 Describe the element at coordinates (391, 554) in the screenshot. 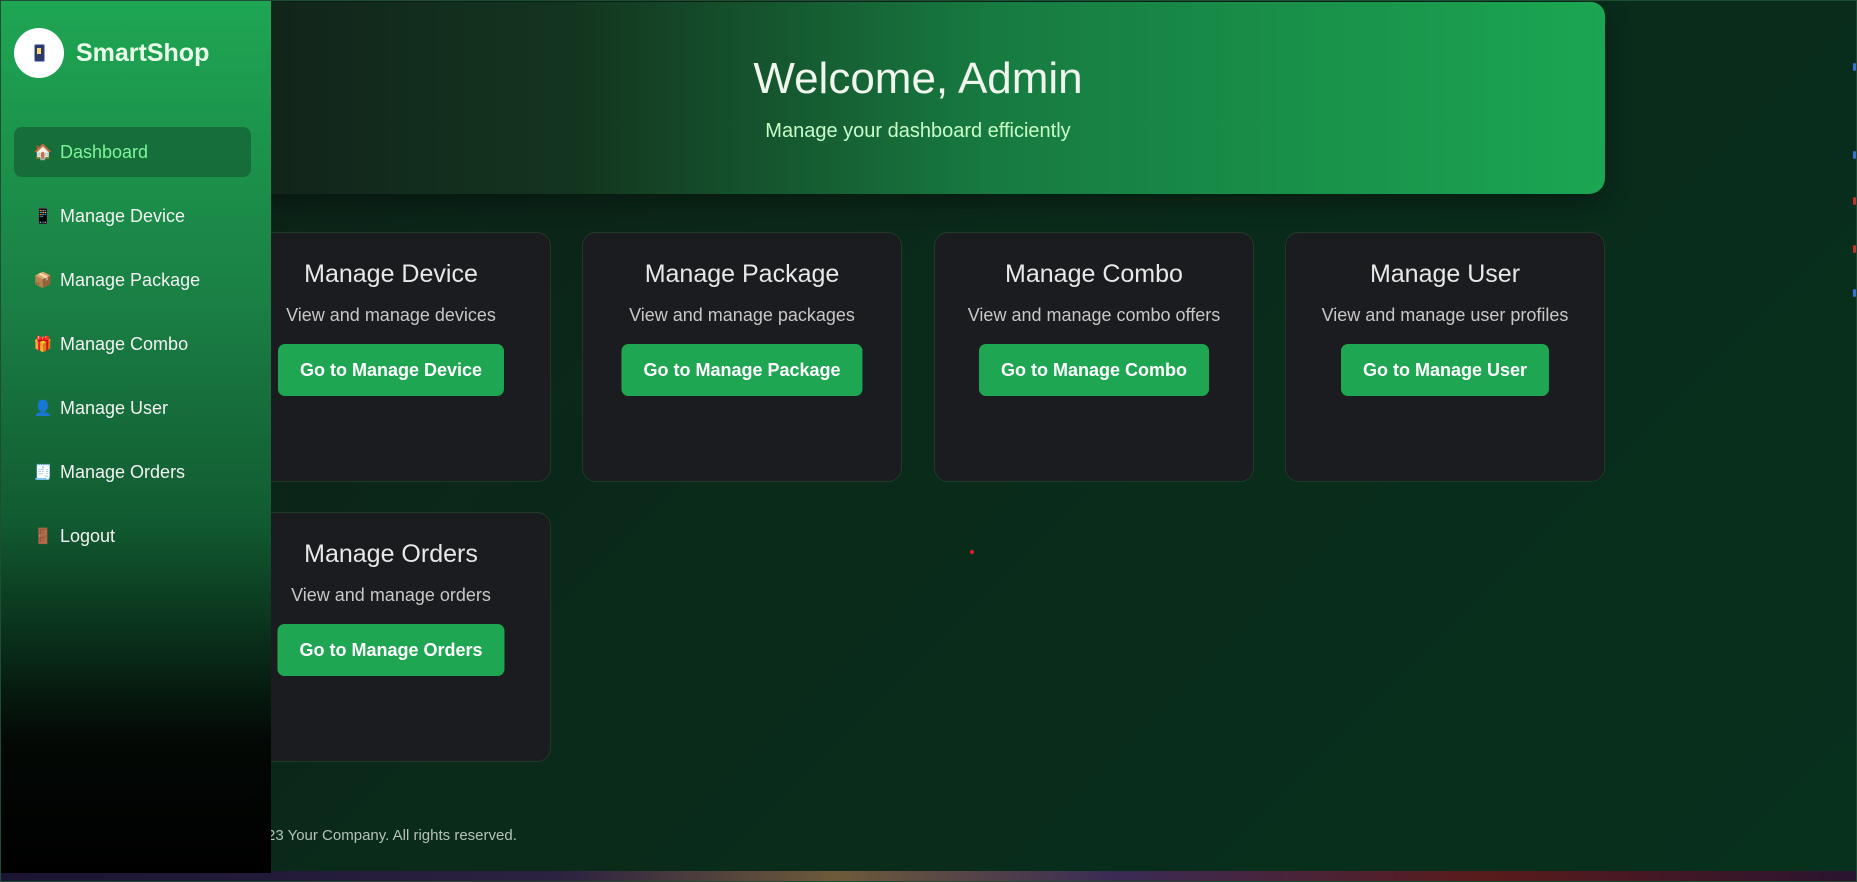

I see `card-title: Manage Orders` at that location.